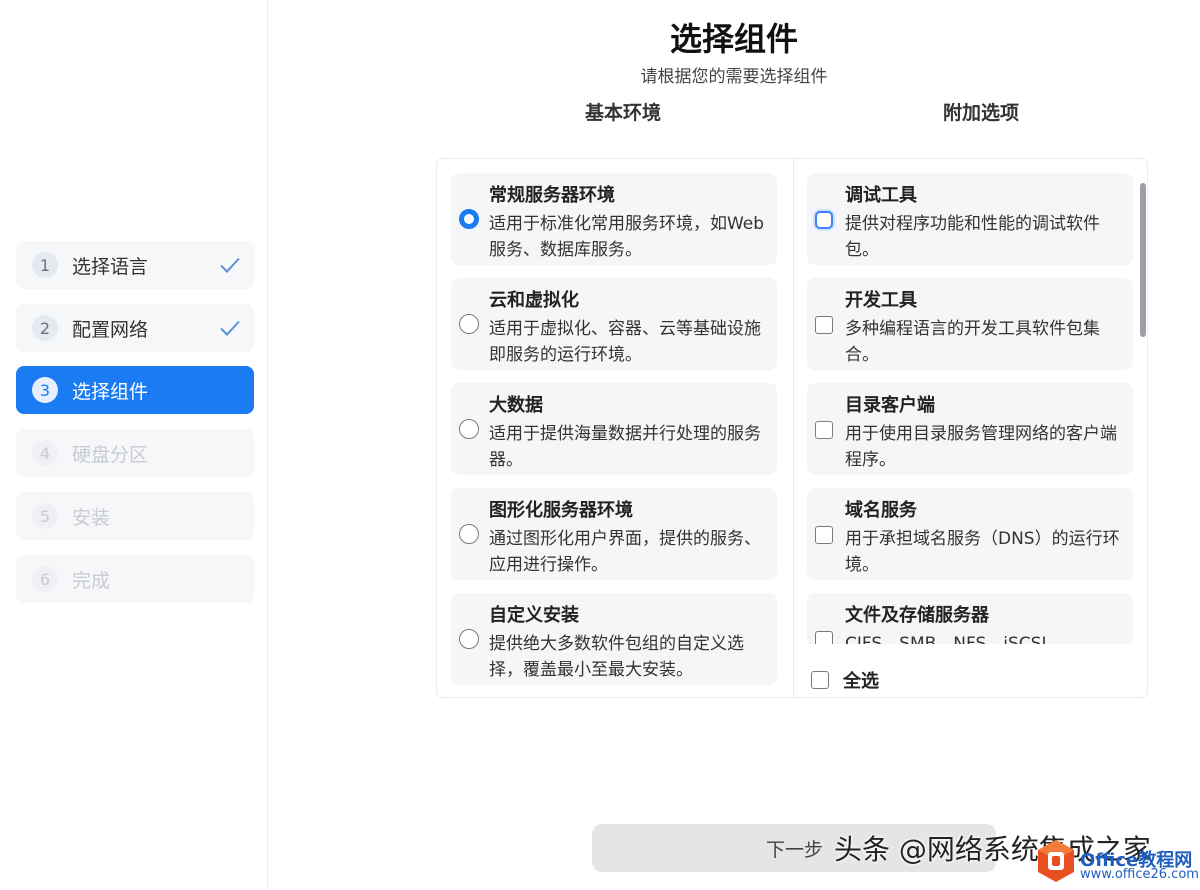 The height and width of the screenshot is (890, 1200). What do you see at coordinates (623, 113) in the screenshot?
I see `base-env-heading: 基本环境` at bounding box center [623, 113].